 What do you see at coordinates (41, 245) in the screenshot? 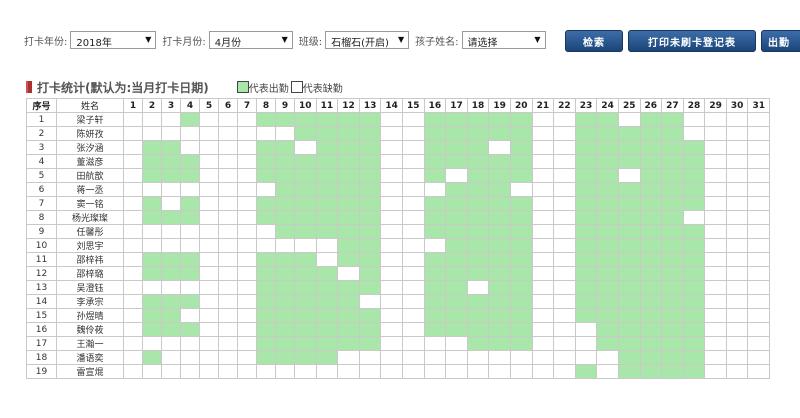
I see `row-index: 10` at bounding box center [41, 245].